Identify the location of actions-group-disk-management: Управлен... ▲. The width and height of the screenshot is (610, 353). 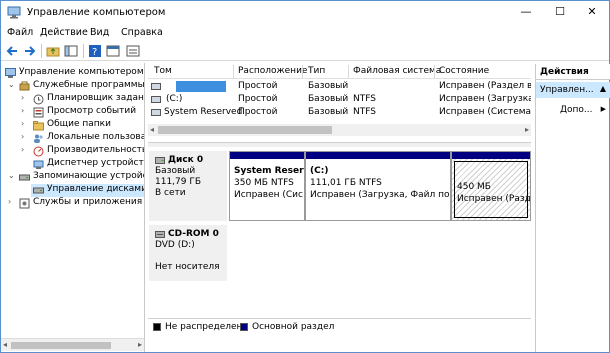
(573, 90).